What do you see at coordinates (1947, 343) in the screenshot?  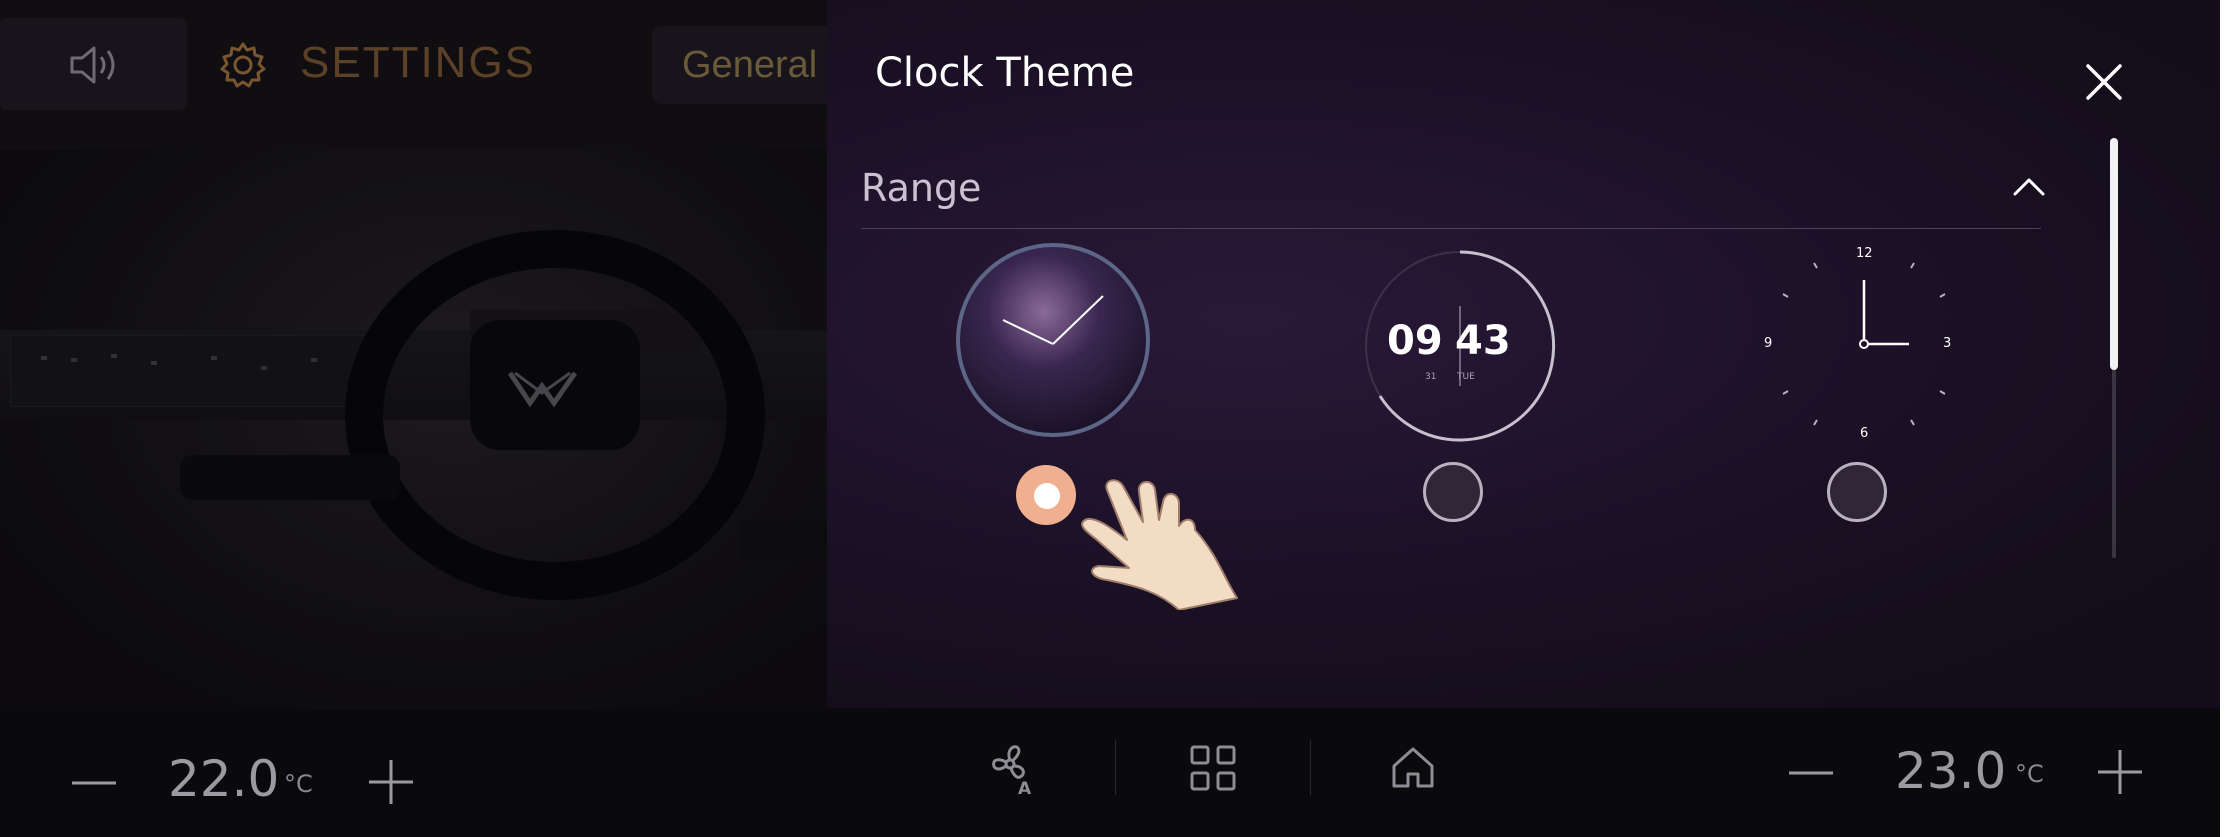 I see `numeral-3: 3` at bounding box center [1947, 343].